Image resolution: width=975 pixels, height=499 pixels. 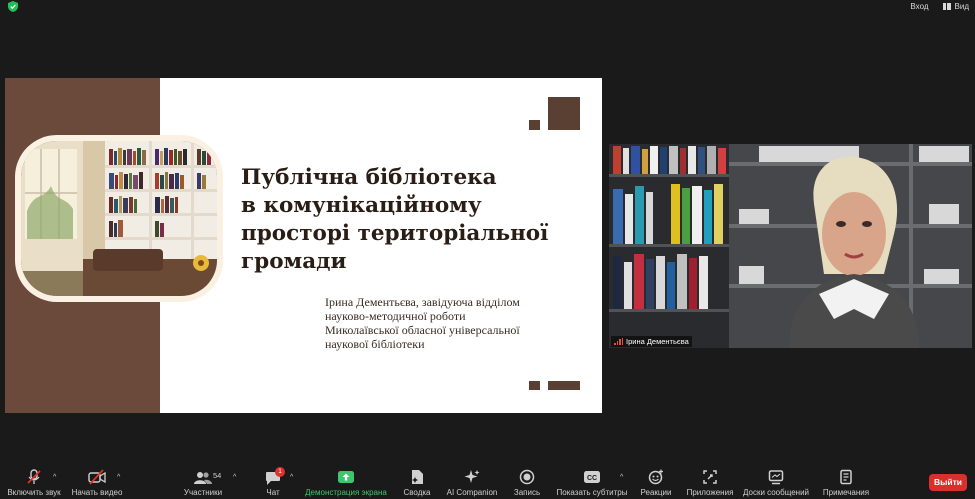 I want to click on share-screen-button: Демонстрация экрана, so click(x=346, y=482).